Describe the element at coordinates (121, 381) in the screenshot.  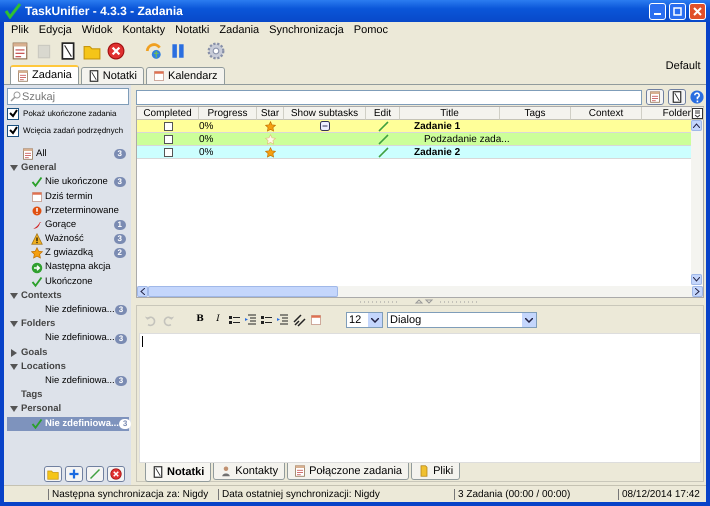
I see `count-badge: 3` at that location.